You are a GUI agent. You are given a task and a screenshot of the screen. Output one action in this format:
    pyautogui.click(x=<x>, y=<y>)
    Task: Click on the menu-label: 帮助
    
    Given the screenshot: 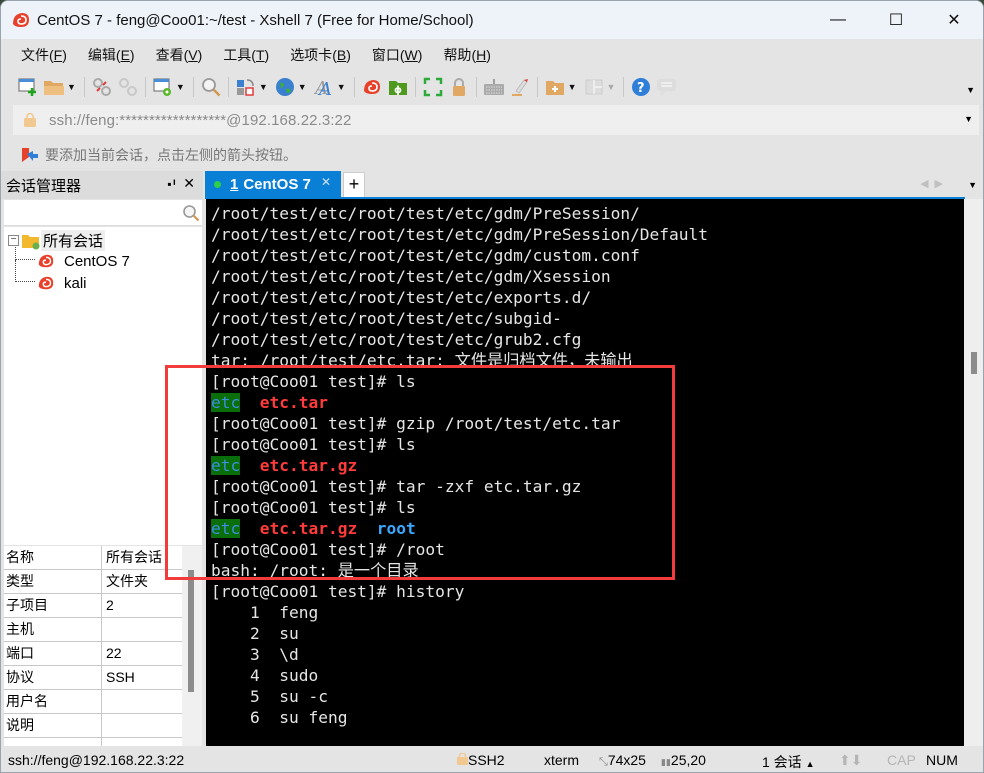 What is the action you would take?
    pyautogui.click(x=457, y=55)
    